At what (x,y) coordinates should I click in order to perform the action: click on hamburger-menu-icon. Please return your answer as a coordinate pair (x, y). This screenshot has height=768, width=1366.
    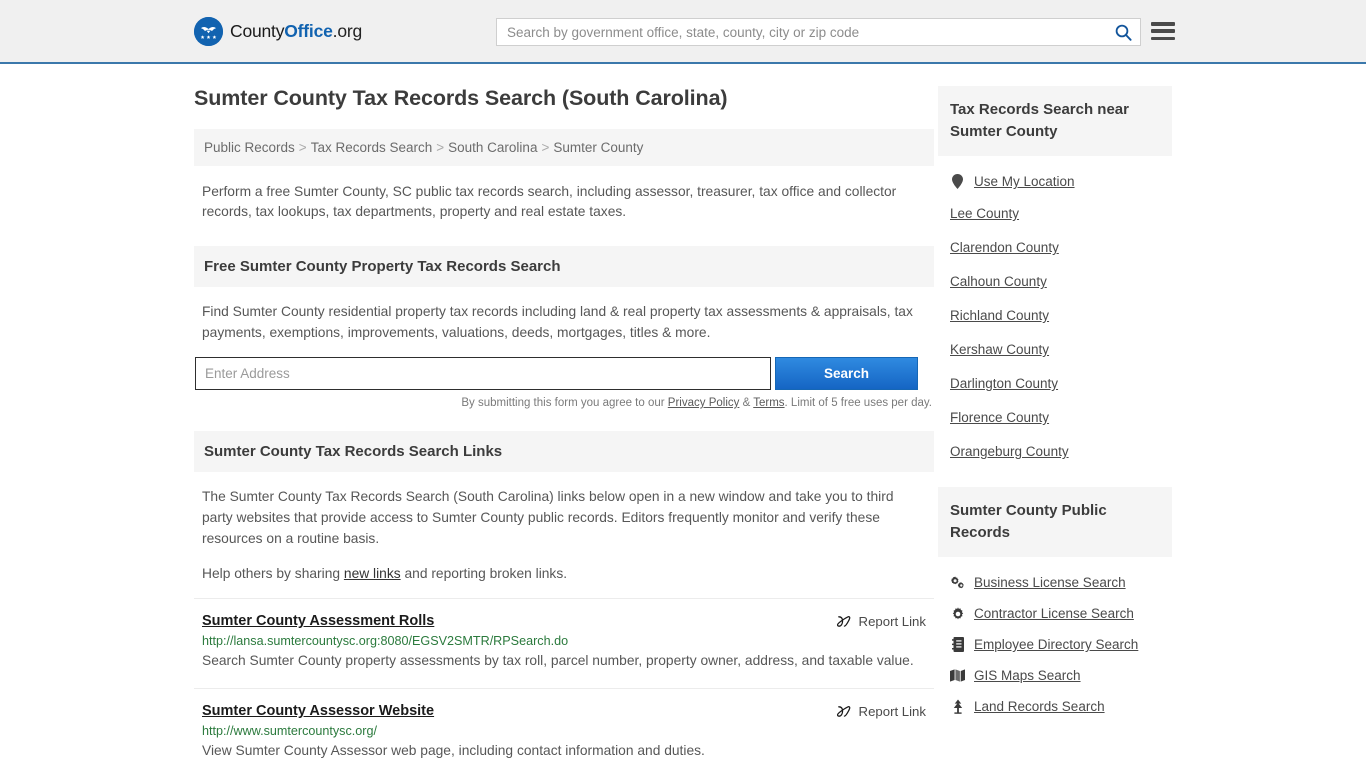
    Looking at the image, I should click on (1163, 31).